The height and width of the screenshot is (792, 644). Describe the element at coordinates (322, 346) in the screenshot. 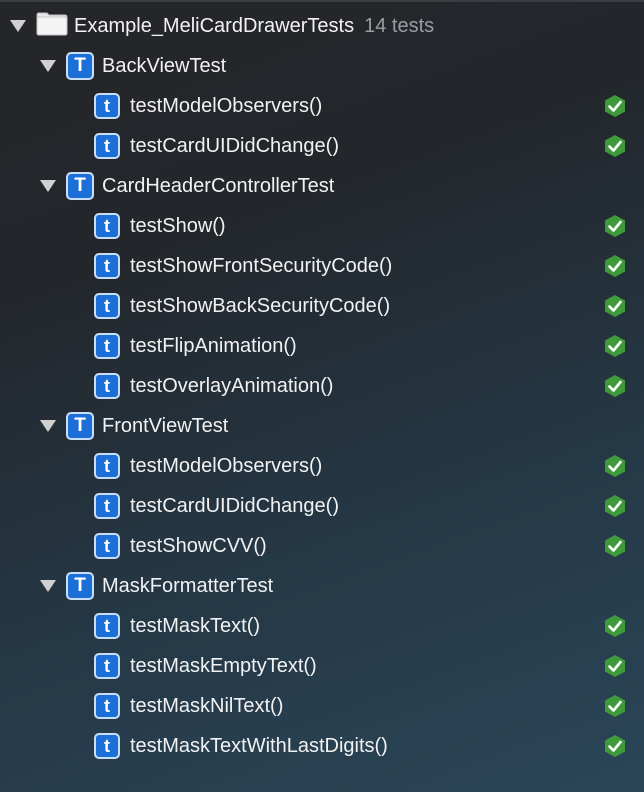

I see `test-case-row: t testFlipAnimation()` at that location.